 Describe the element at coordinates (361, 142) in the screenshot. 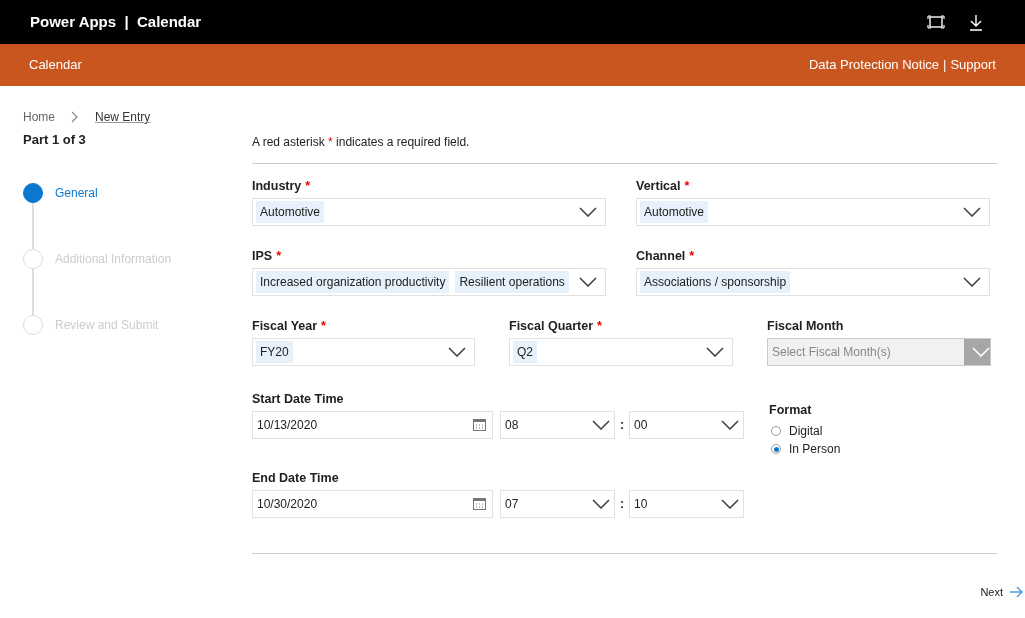

I see `required-note: A red asterisk * indicates a required field.` at that location.